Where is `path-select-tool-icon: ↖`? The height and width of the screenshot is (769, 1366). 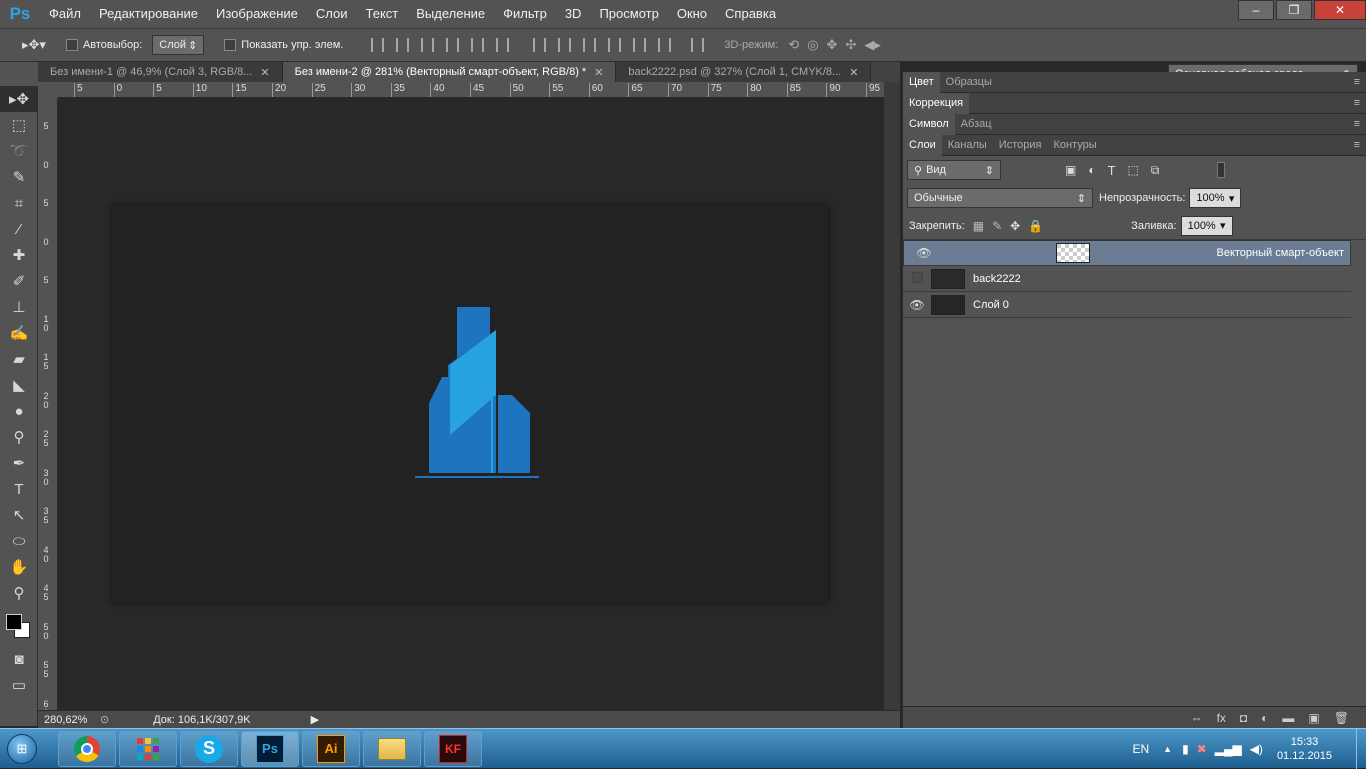
path-select-tool-icon: ↖ is located at coordinates (19, 515).